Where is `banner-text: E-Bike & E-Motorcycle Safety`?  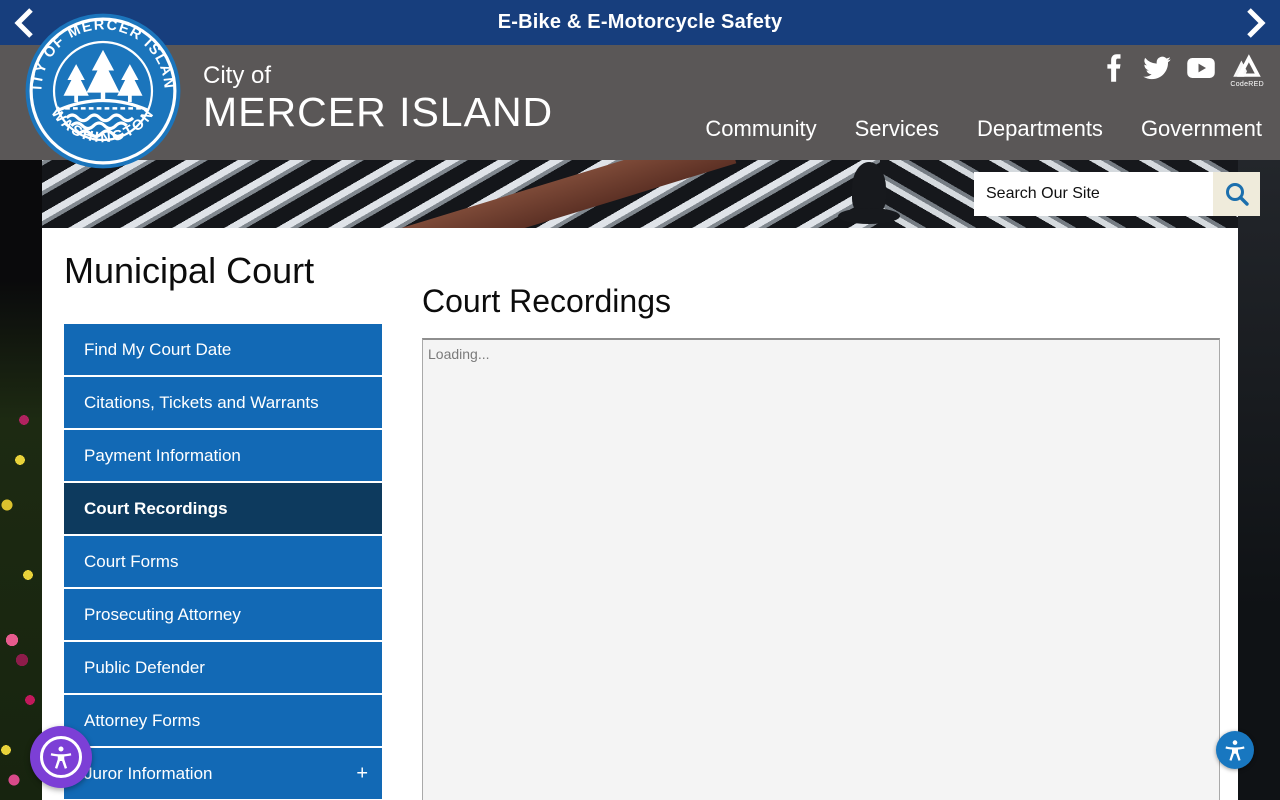 banner-text: E-Bike & E-Motorcycle Safety is located at coordinates (640, 22).